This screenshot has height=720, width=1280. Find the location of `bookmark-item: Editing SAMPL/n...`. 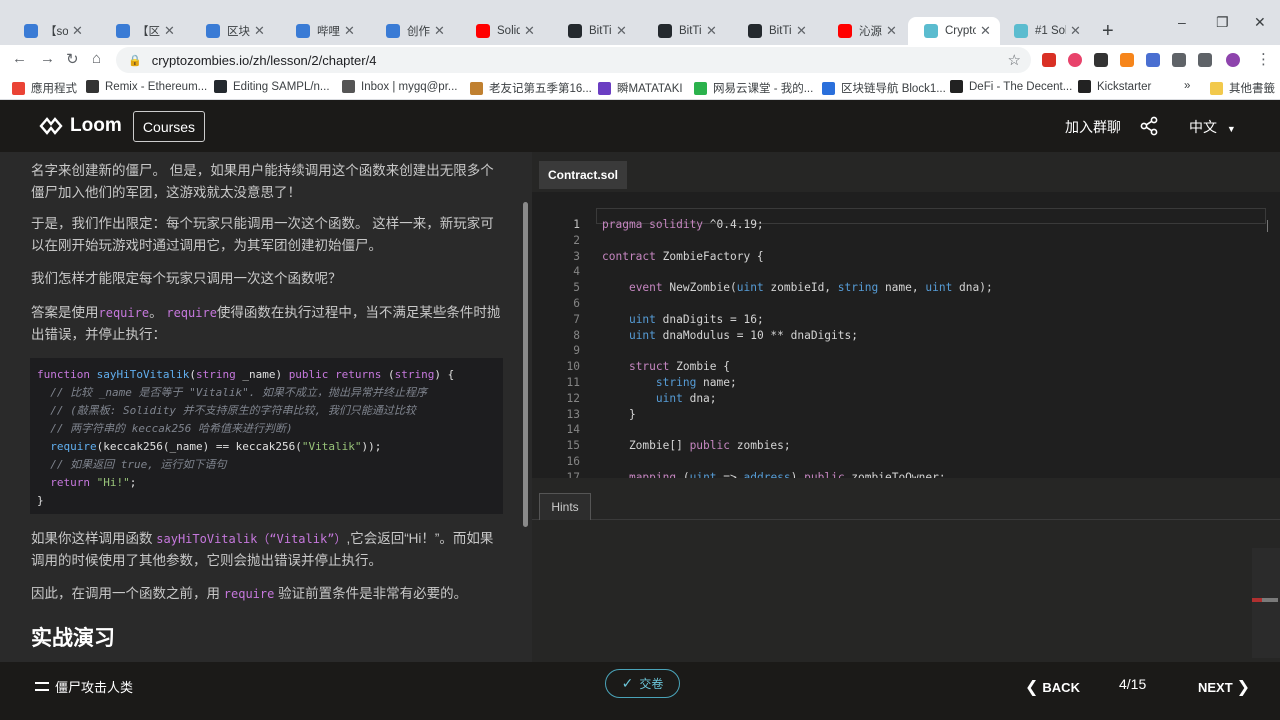

bookmark-item: Editing SAMPL/n... is located at coordinates (272, 86).